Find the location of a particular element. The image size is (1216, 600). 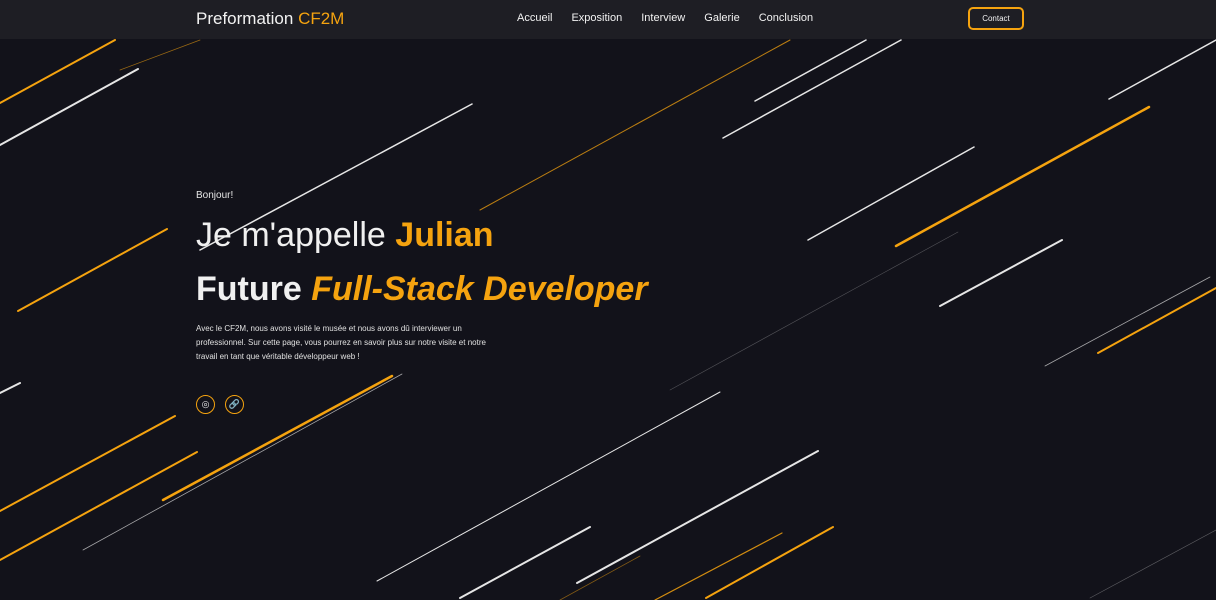

brand-name: Preformation is located at coordinates (245, 18).